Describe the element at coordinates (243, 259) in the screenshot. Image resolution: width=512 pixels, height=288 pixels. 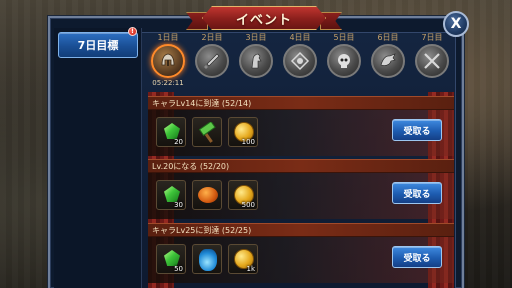
I see `reward-item: 1k` at that location.